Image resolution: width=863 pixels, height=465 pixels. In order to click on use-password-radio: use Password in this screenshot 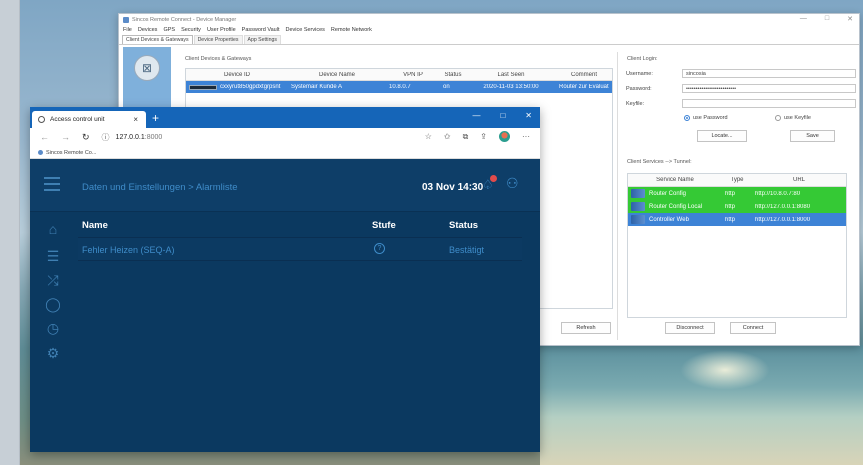, I will do `click(706, 118)`.